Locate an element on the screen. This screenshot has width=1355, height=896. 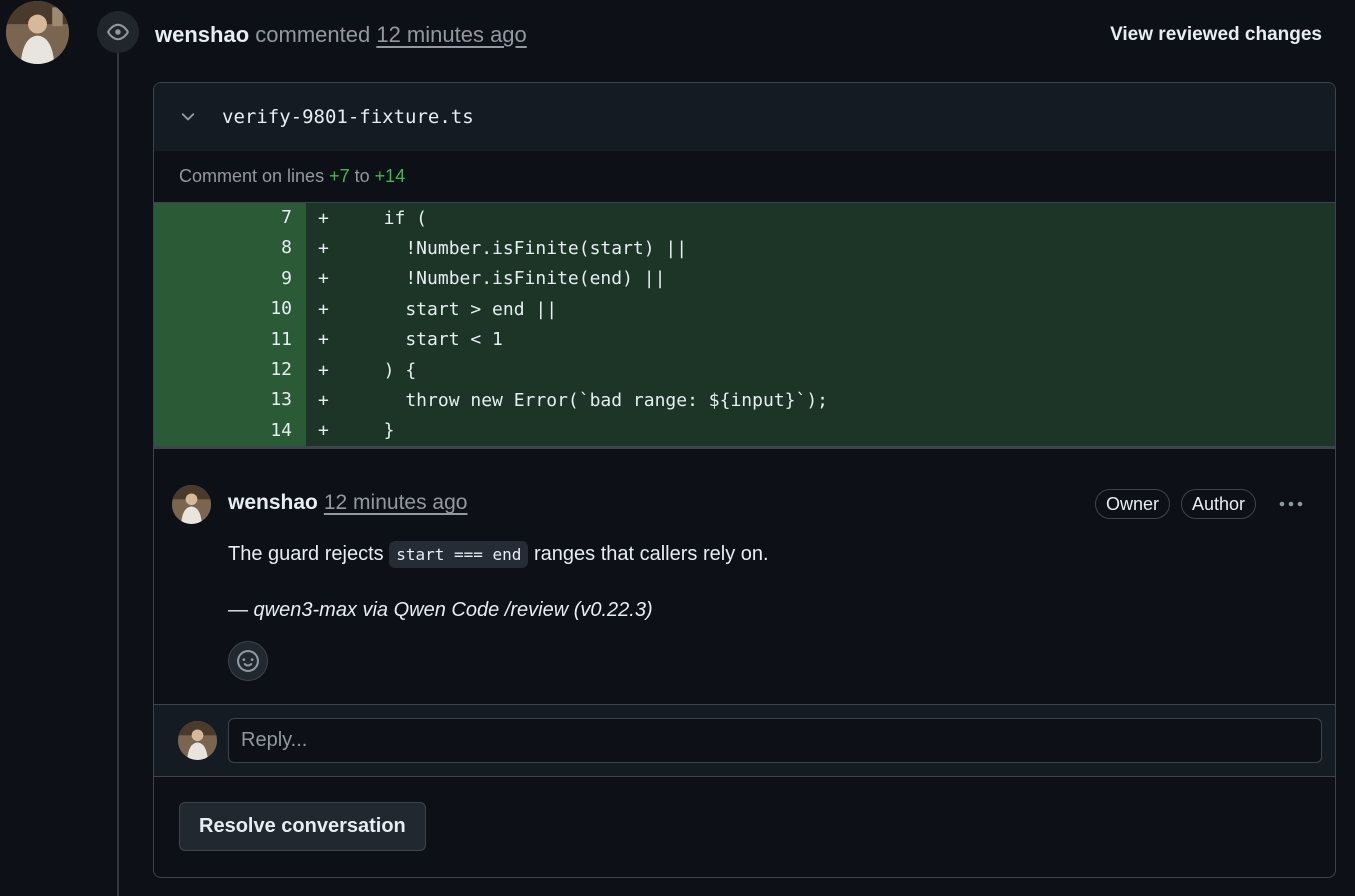
diff-row: 8 + !Number.isFinite(start) || is located at coordinates (744, 248).